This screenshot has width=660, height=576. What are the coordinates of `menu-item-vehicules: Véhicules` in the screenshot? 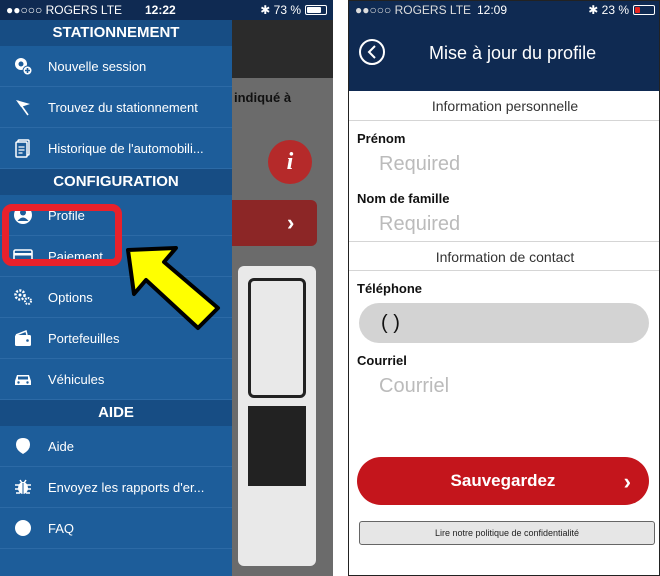 It's located at (116, 379).